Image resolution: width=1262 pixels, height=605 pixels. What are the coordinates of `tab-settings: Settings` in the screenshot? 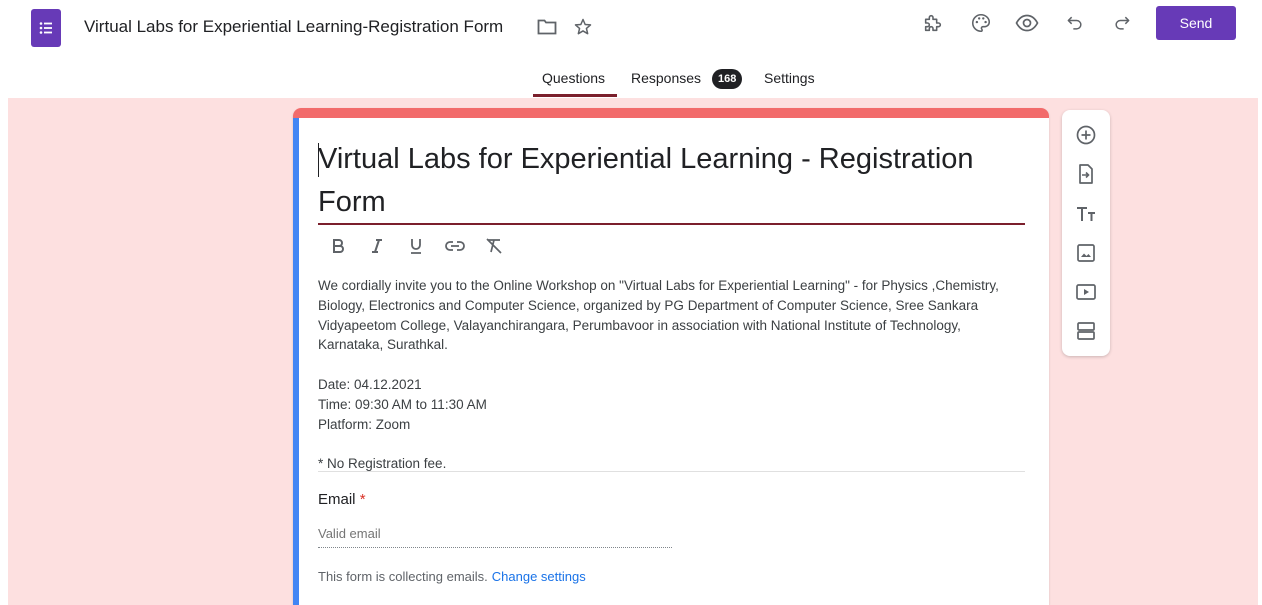 It's located at (789, 78).